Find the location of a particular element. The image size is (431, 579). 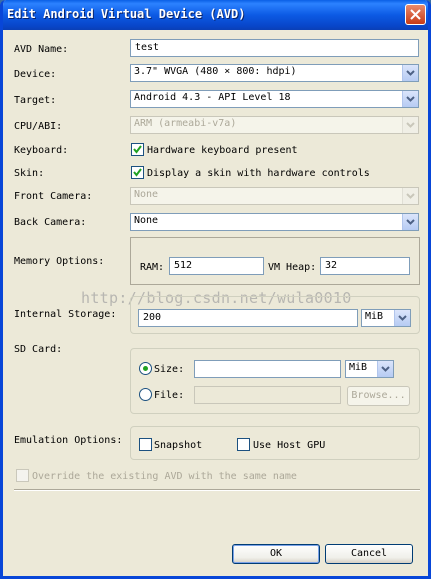

target-select: Android 4.3 - API Level 18 is located at coordinates (274, 99).